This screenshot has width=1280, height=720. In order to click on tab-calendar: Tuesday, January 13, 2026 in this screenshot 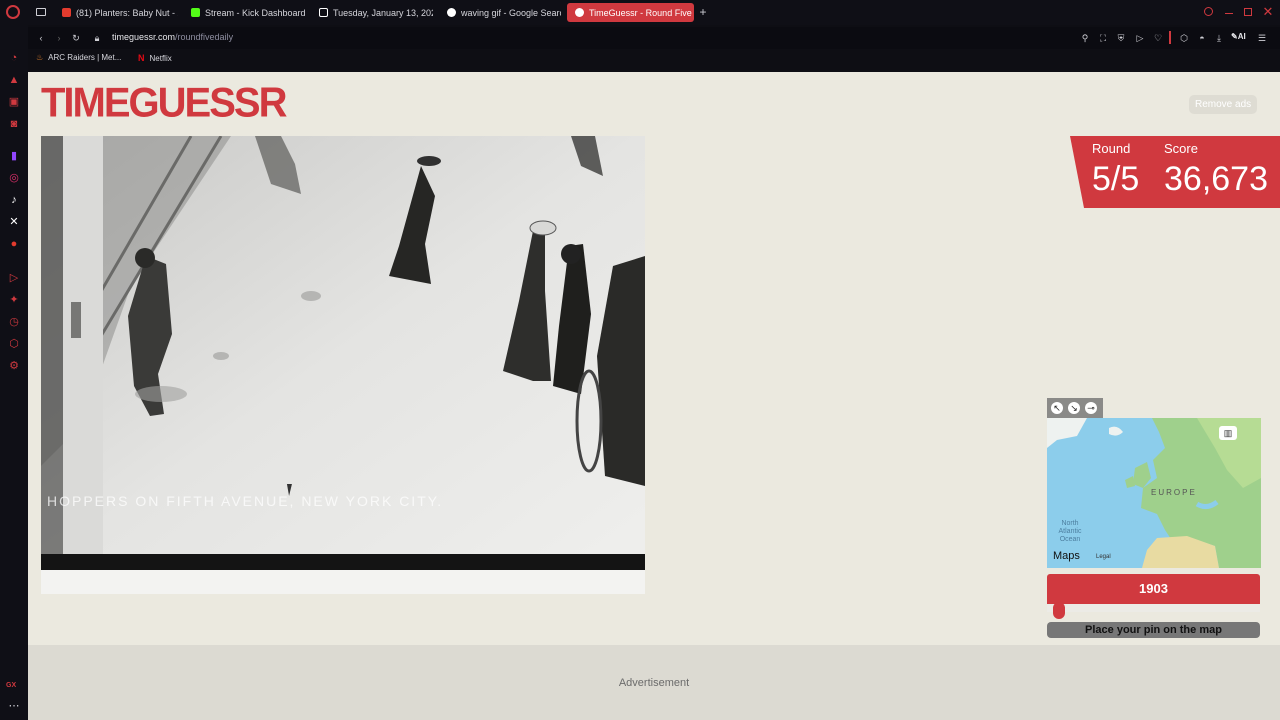, I will do `click(372, 12)`.